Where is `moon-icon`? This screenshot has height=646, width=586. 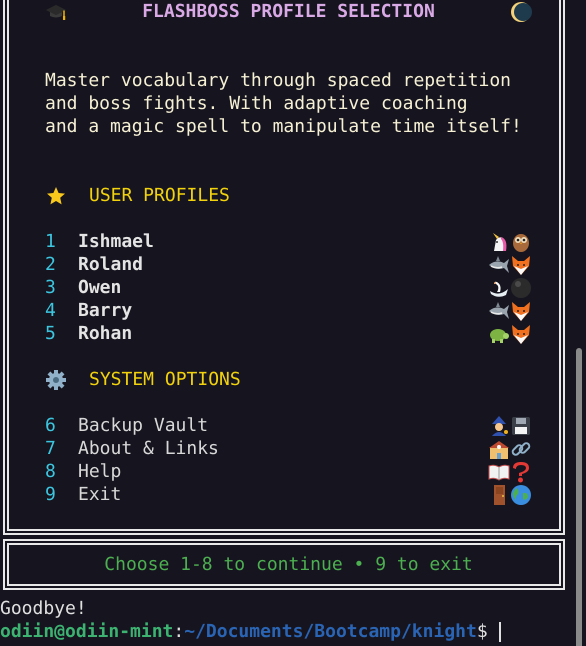
moon-icon is located at coordinates (521, 11).